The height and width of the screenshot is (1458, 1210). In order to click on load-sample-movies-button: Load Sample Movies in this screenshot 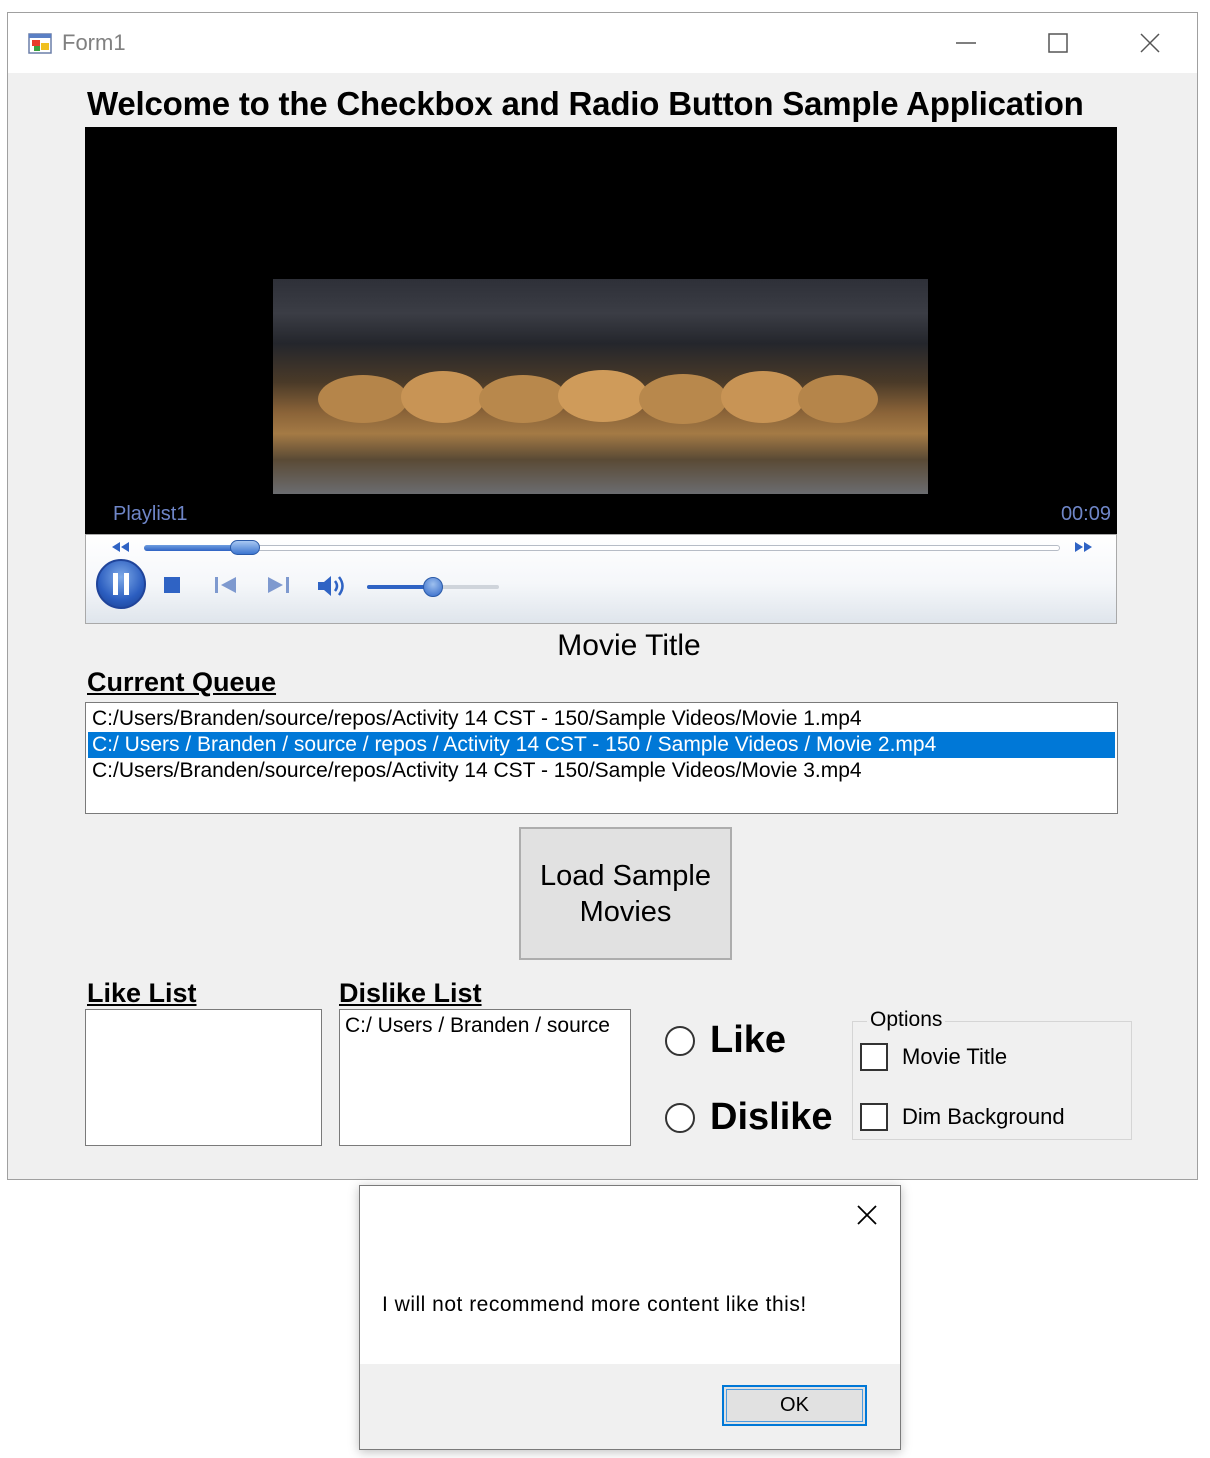, I will do `click(625, 893)`.